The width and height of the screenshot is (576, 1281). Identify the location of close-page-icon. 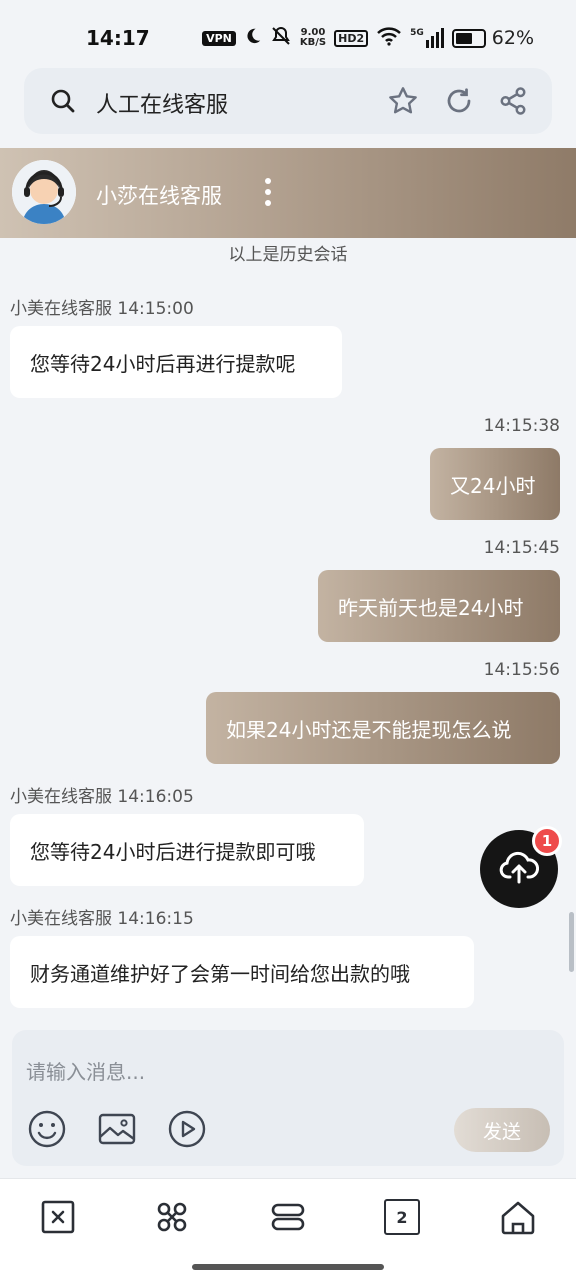
(58, 1217).